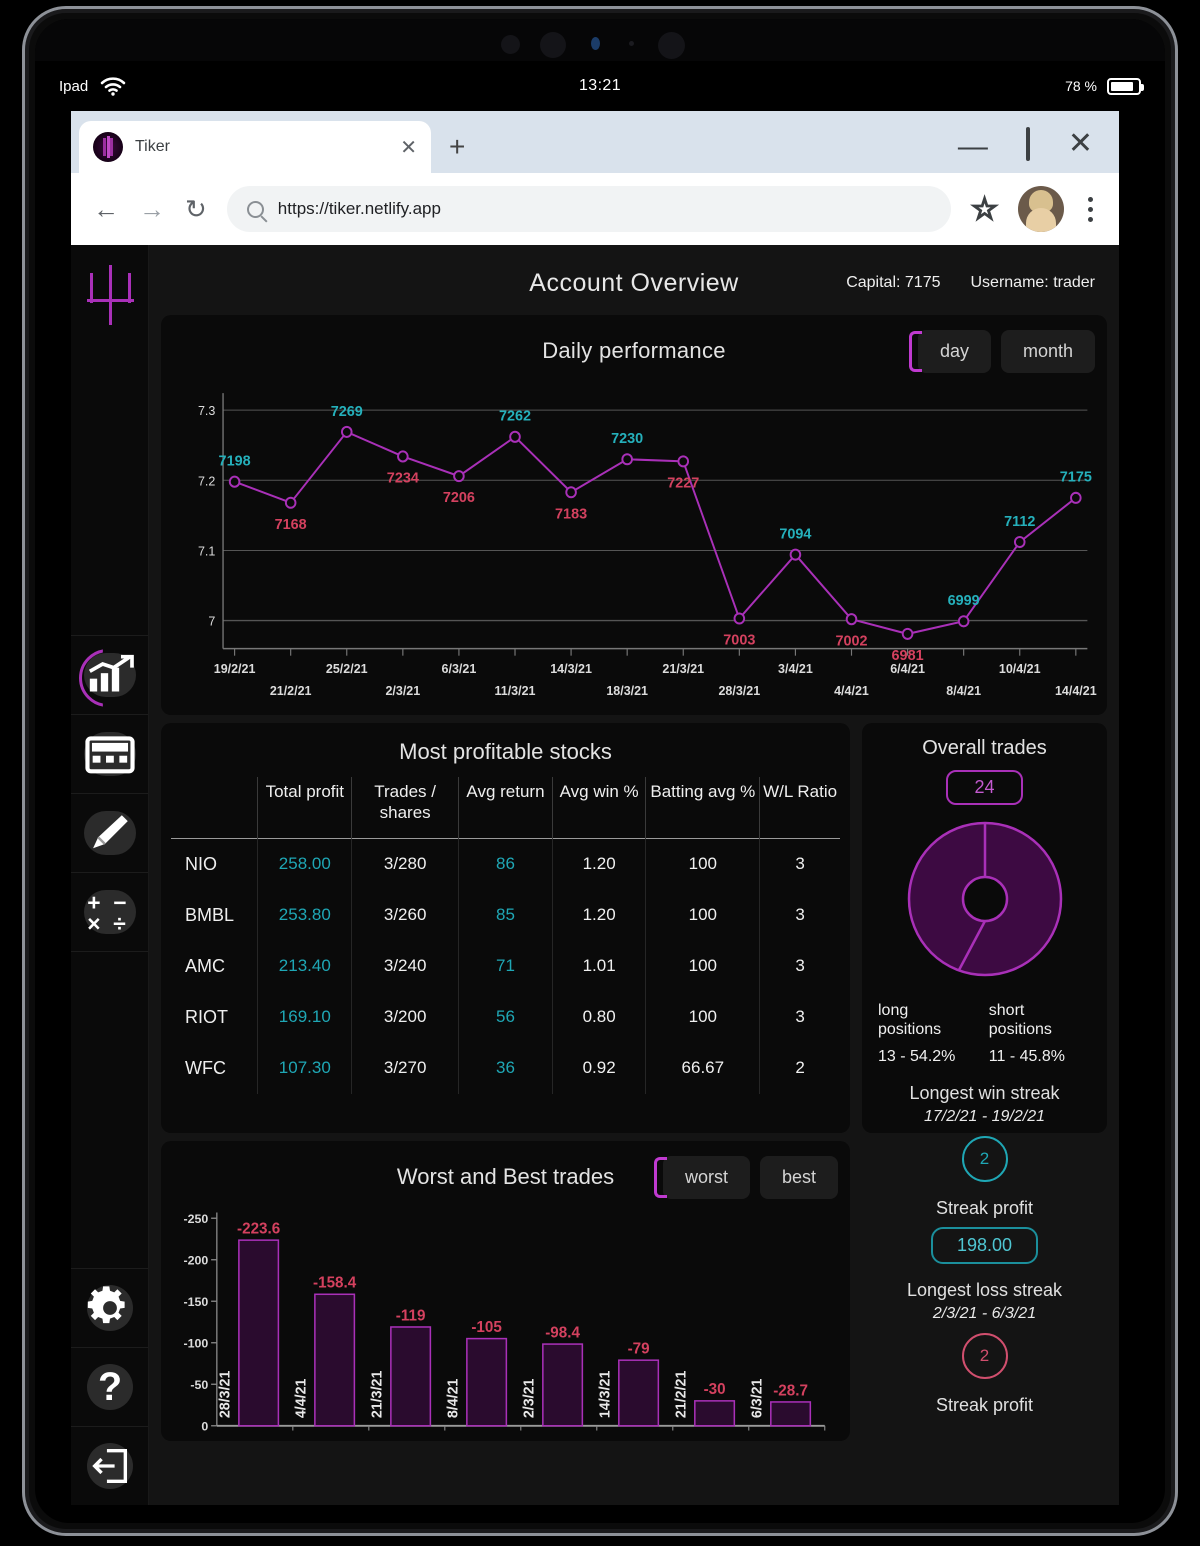 The image size is (1200, 1546). I want to click on sidebar-item-calculator: + − × ÷, so click(109, 911).